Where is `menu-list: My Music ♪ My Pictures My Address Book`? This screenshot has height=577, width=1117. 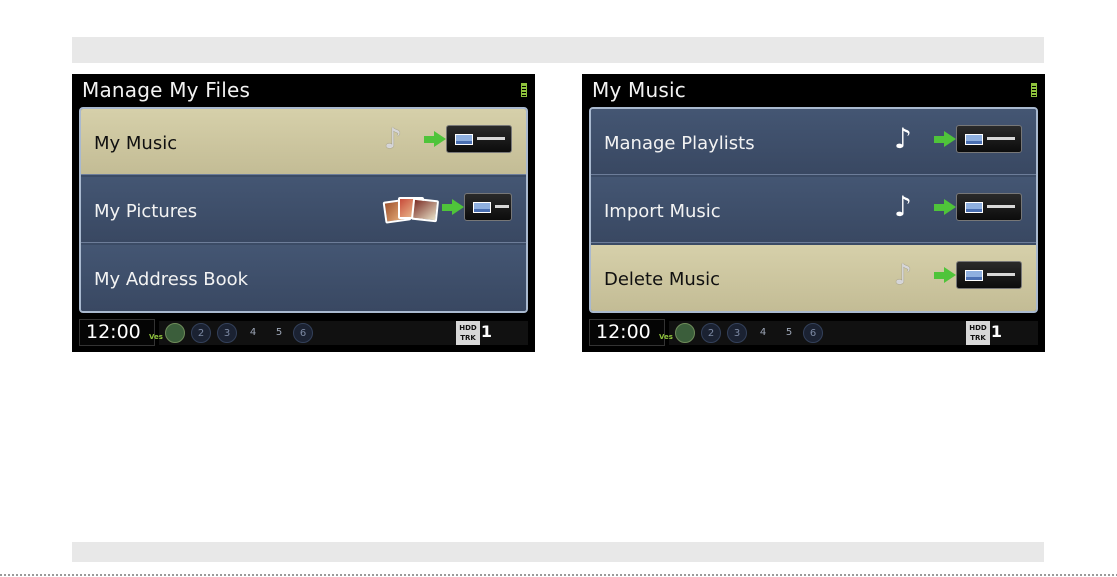
menu-list: My Music ♪ My Pictures My Address Book is located at coordinates (303, 210).